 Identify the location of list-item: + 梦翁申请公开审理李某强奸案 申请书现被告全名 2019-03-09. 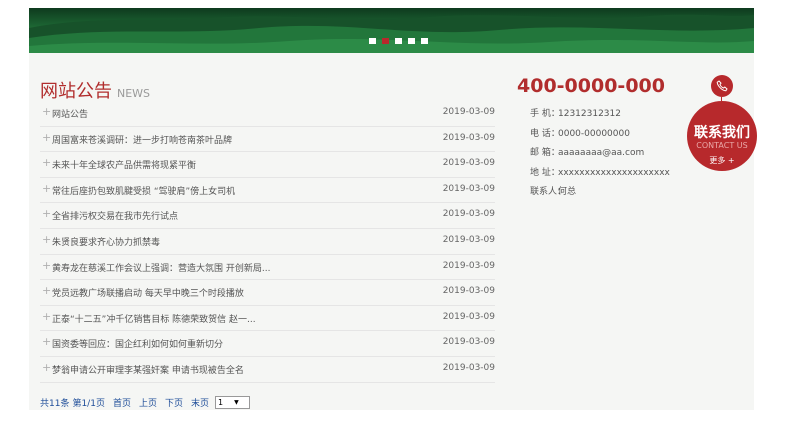
(267, 370).